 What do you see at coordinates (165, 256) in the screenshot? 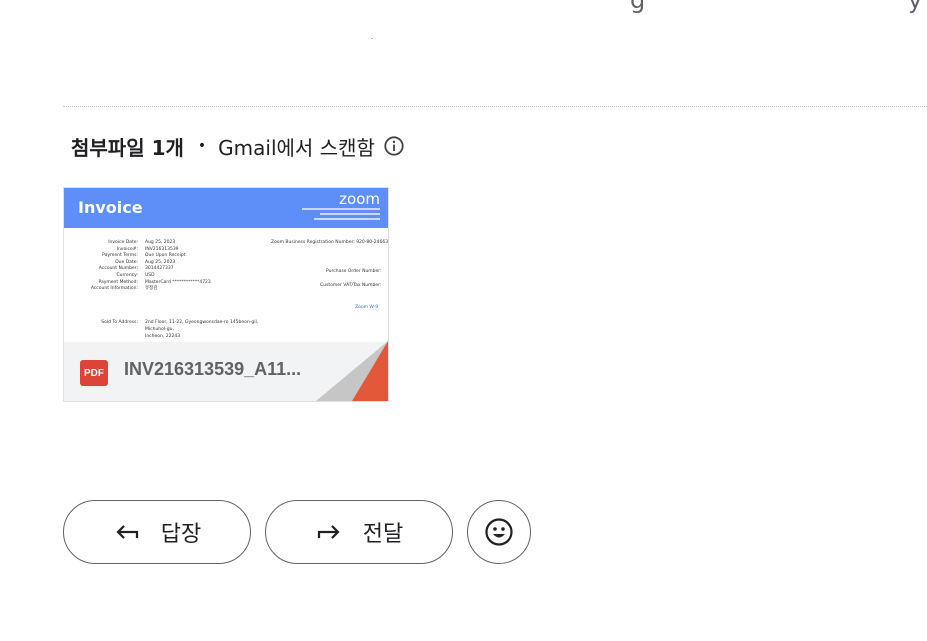
I see `invoice-field-value: Due Upon Receipt` at bounding box center [165, 256].